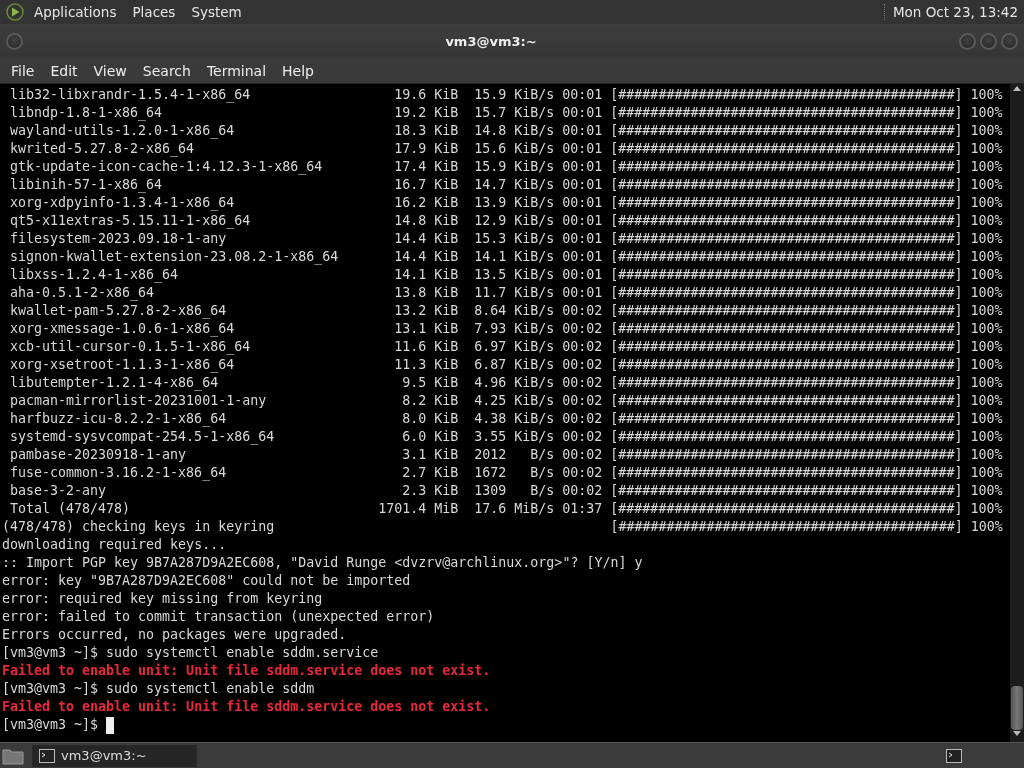 The width and height of the screenshot is (1024, 768). I want to click on transfer-rate: 1672 B/s, so click(514, 473).